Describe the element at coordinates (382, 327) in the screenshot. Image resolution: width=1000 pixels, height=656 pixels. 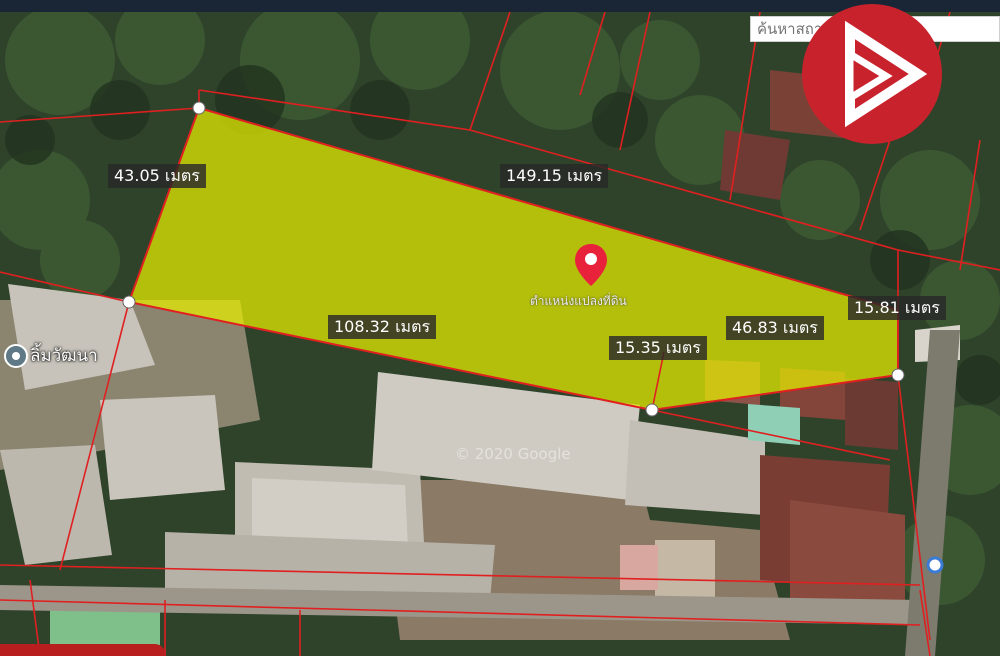
I see `measurement-label-south-west-side: 108.32 เมตร` at that location.